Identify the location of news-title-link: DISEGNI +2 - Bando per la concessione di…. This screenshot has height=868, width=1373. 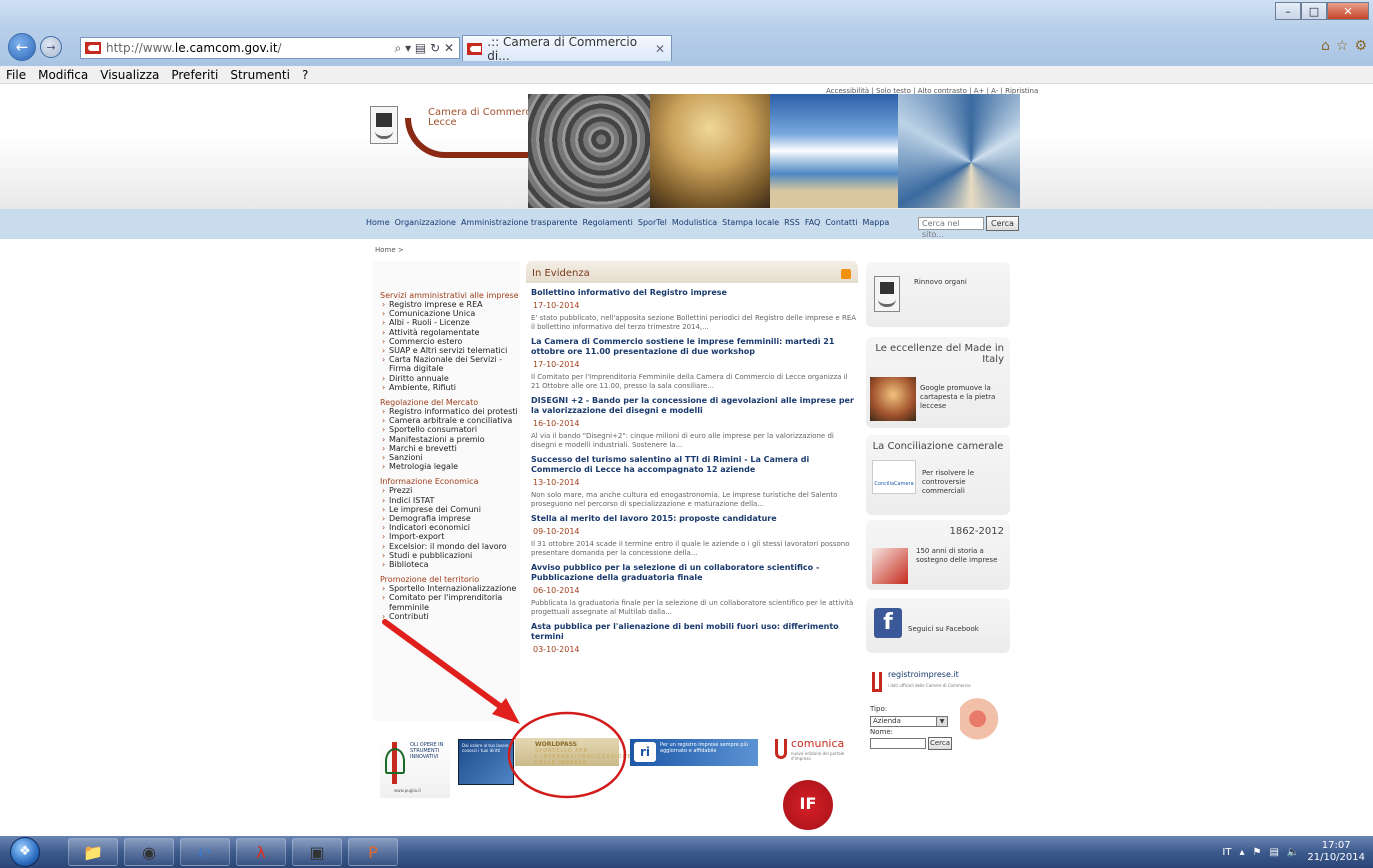
(692, 406).